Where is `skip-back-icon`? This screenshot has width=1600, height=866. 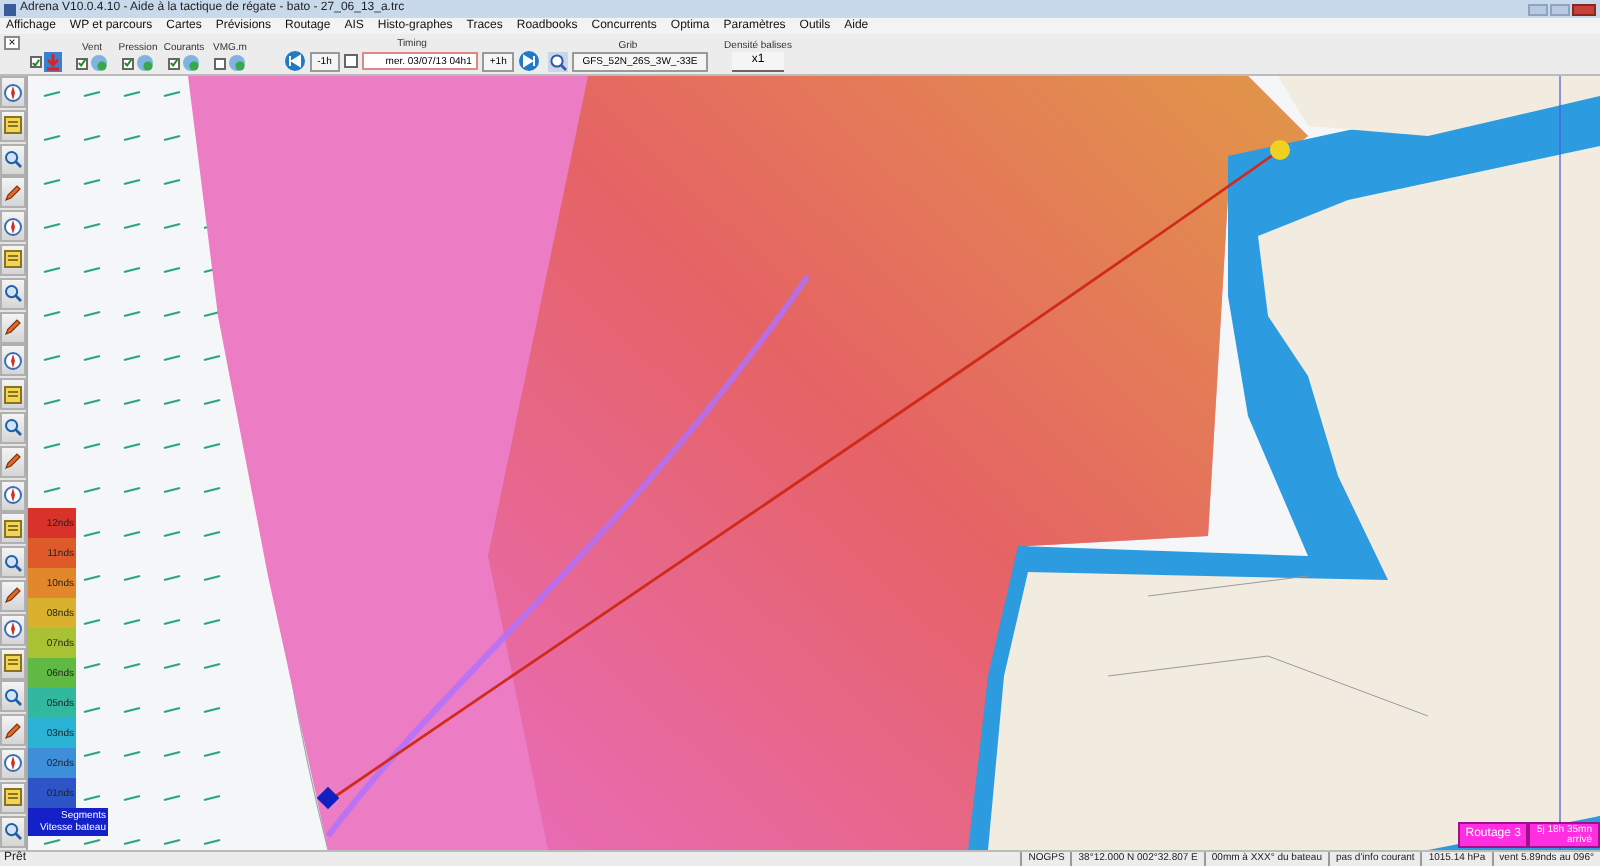
skip-back-icon is located at coordinates (294, 61).